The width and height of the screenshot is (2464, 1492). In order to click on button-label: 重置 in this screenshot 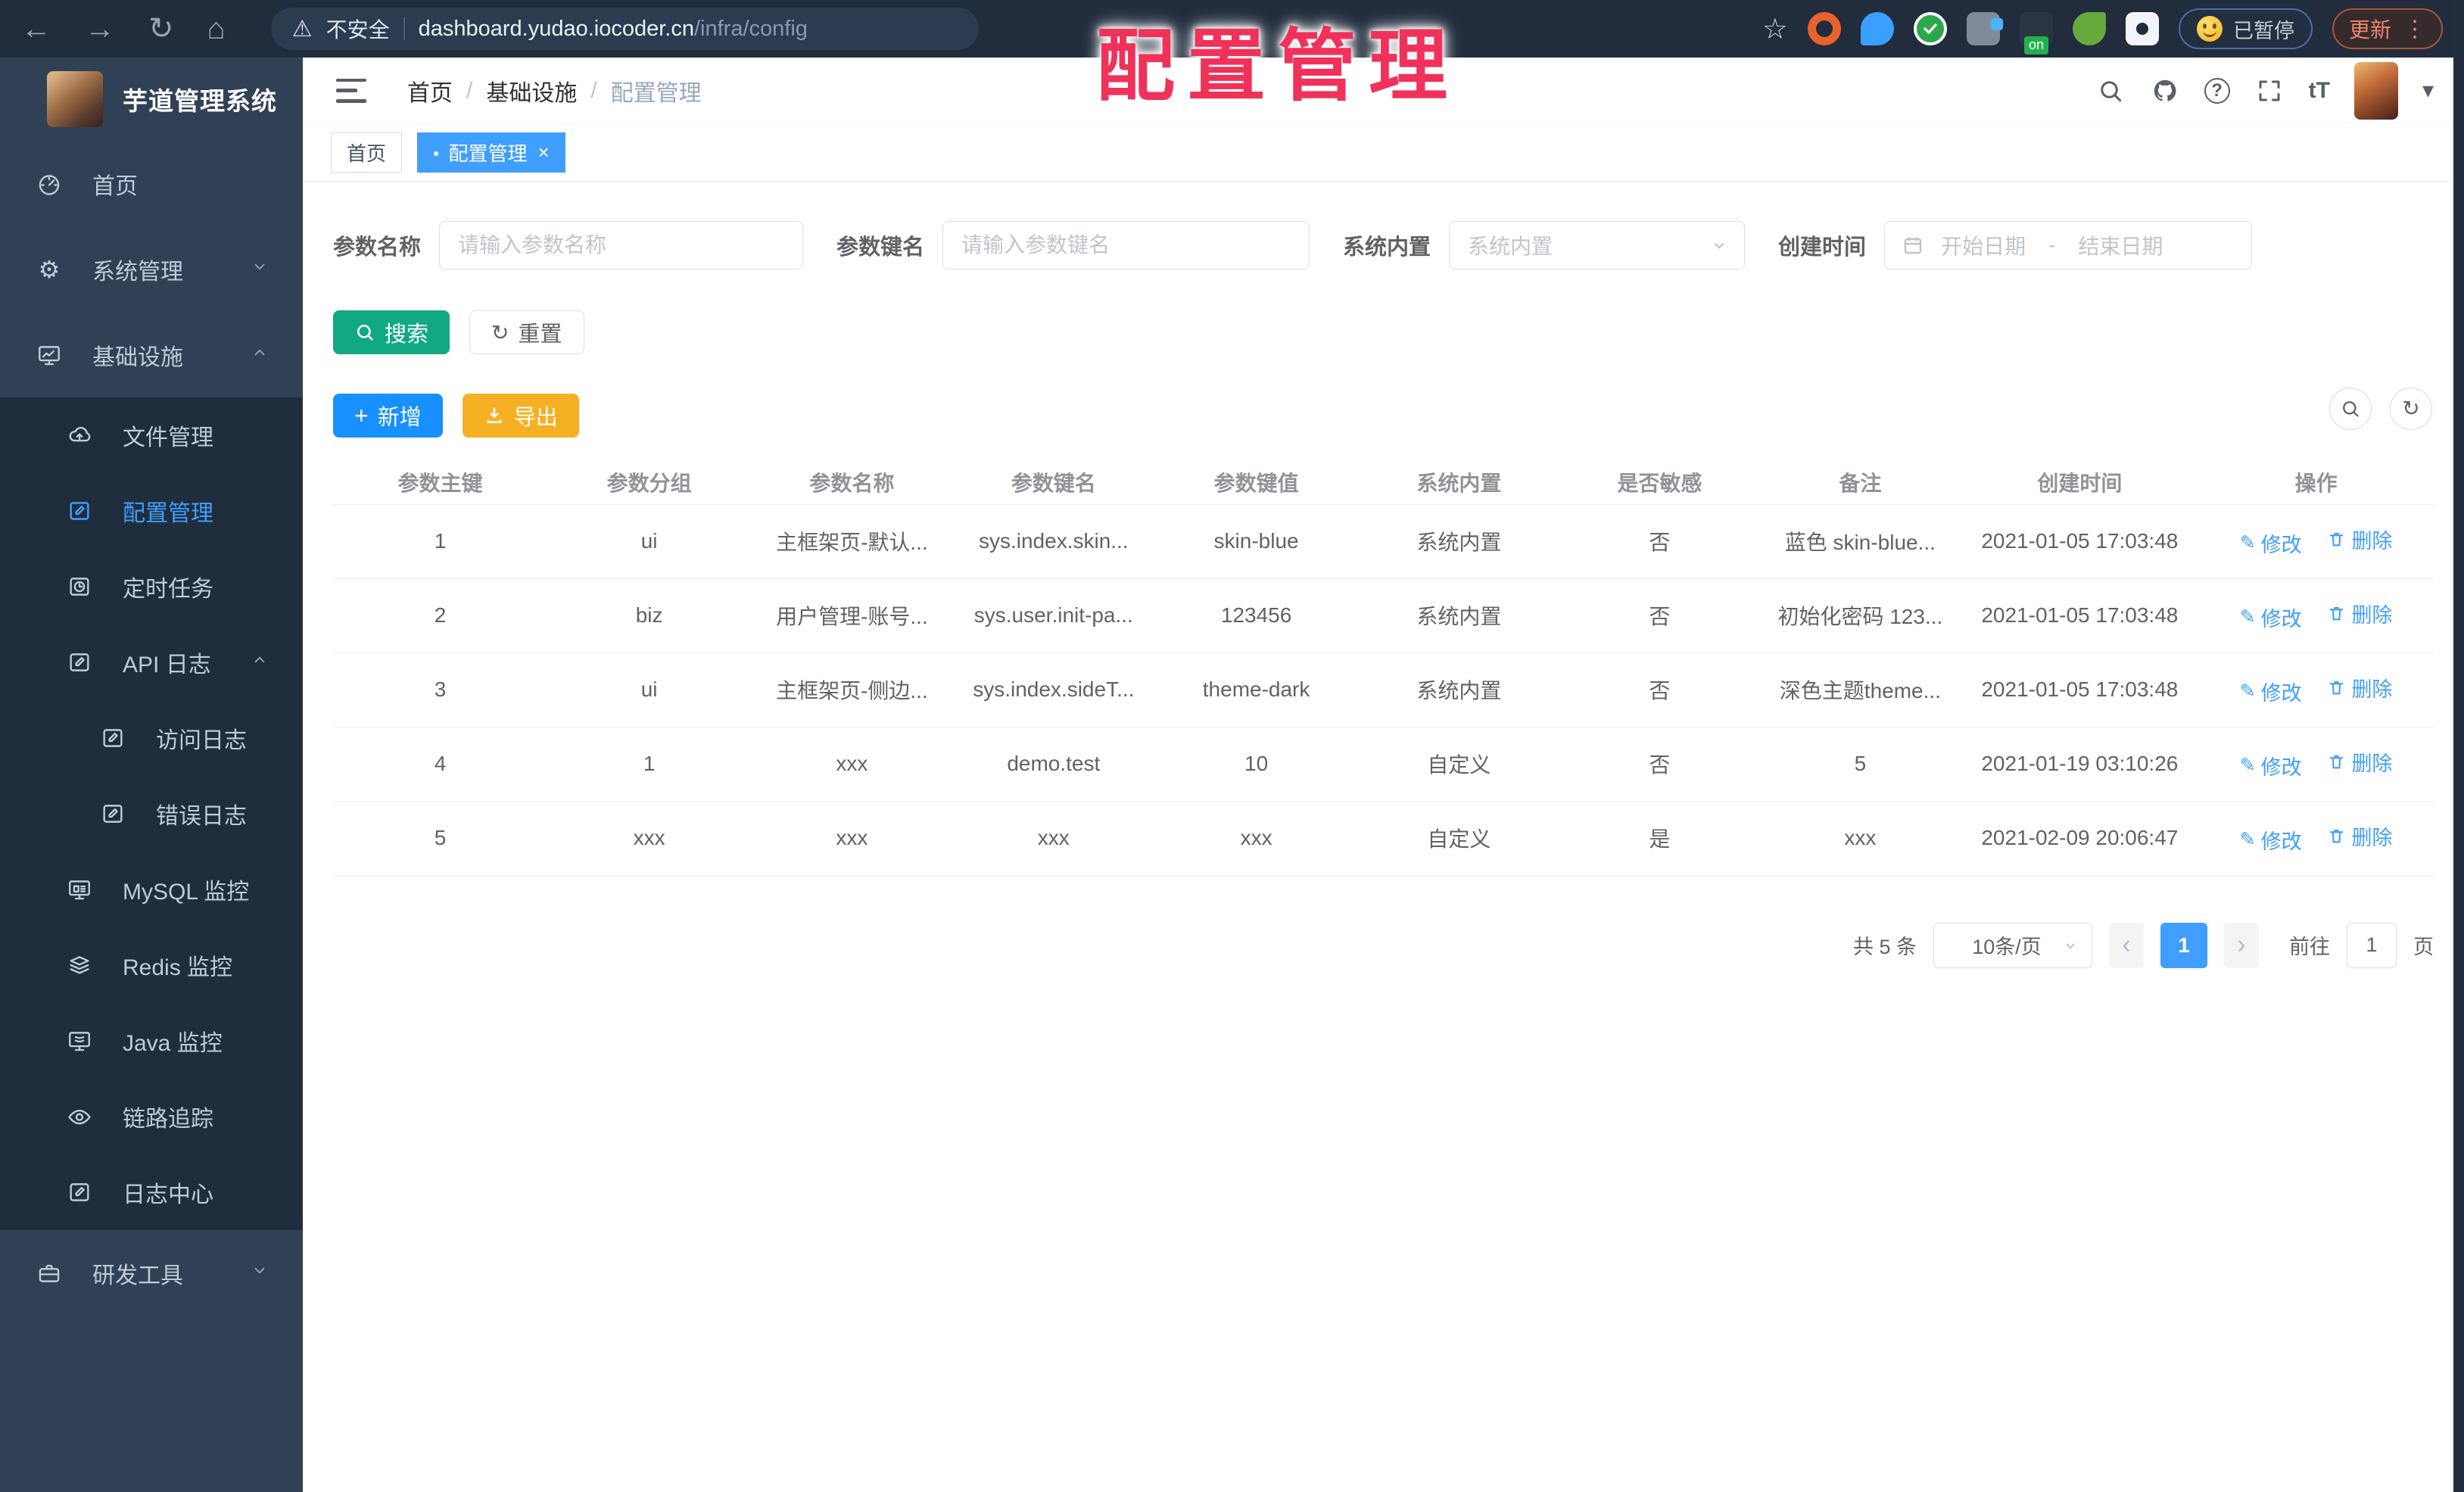, I will do `click(540, 334)`.